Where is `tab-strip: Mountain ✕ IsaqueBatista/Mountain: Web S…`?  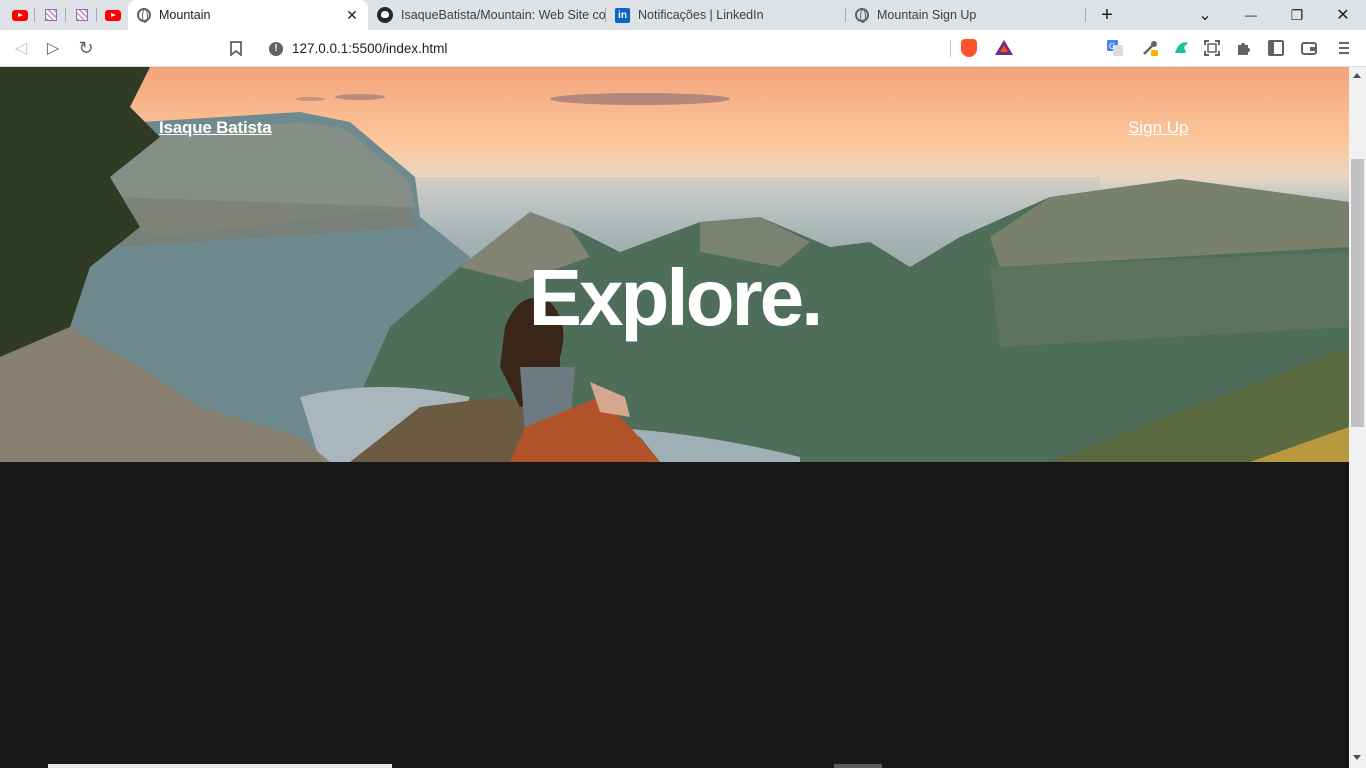
tab-strip: Mountain ✕ IsaqueBatista/Mountain: Web S… is located at coordinates (683, 15).